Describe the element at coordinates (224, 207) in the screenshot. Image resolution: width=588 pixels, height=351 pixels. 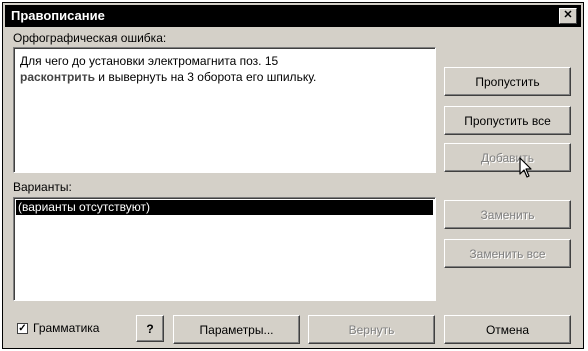
I see `list-item: (варианты отсутствуют)` at that location.